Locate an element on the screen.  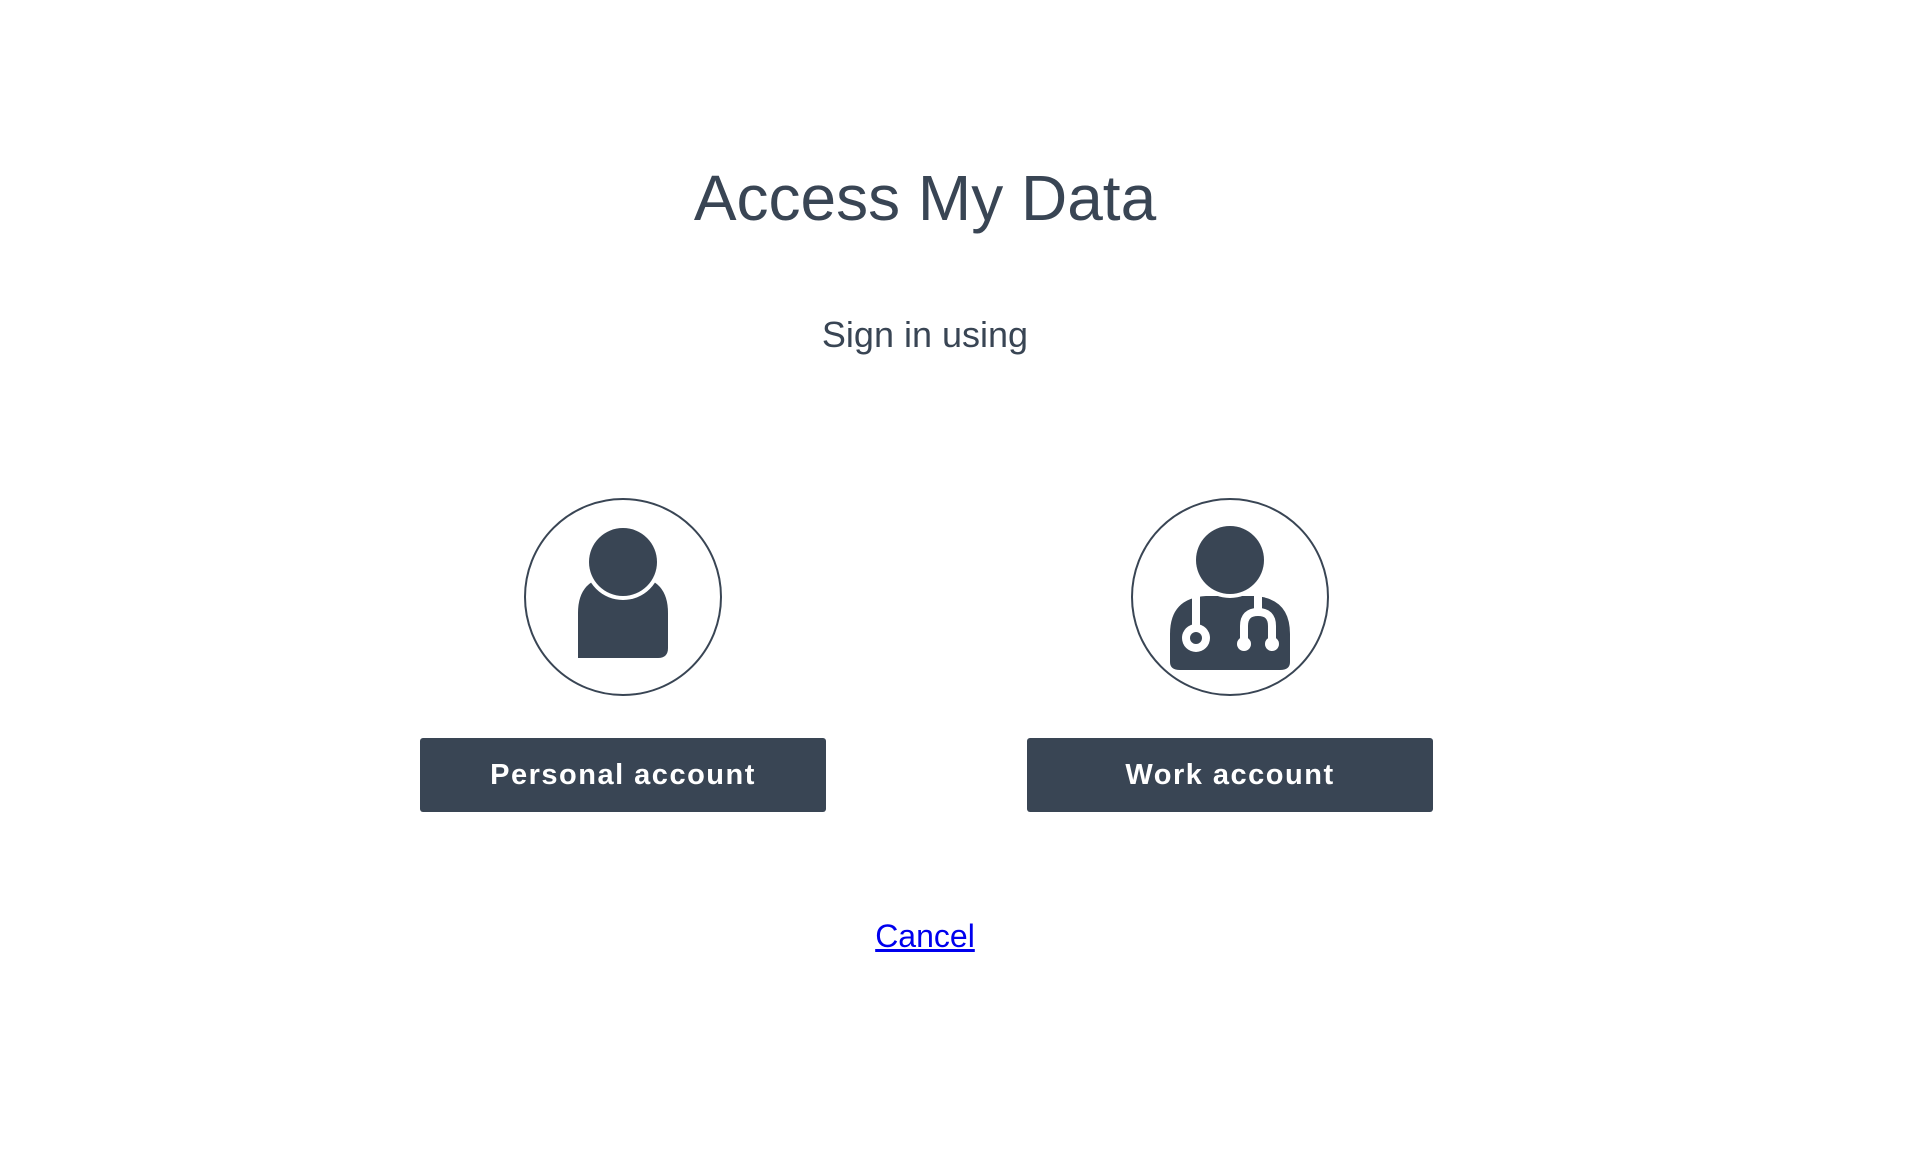
doctor-stethoscope-icon is located at coordinates (1230, 597).